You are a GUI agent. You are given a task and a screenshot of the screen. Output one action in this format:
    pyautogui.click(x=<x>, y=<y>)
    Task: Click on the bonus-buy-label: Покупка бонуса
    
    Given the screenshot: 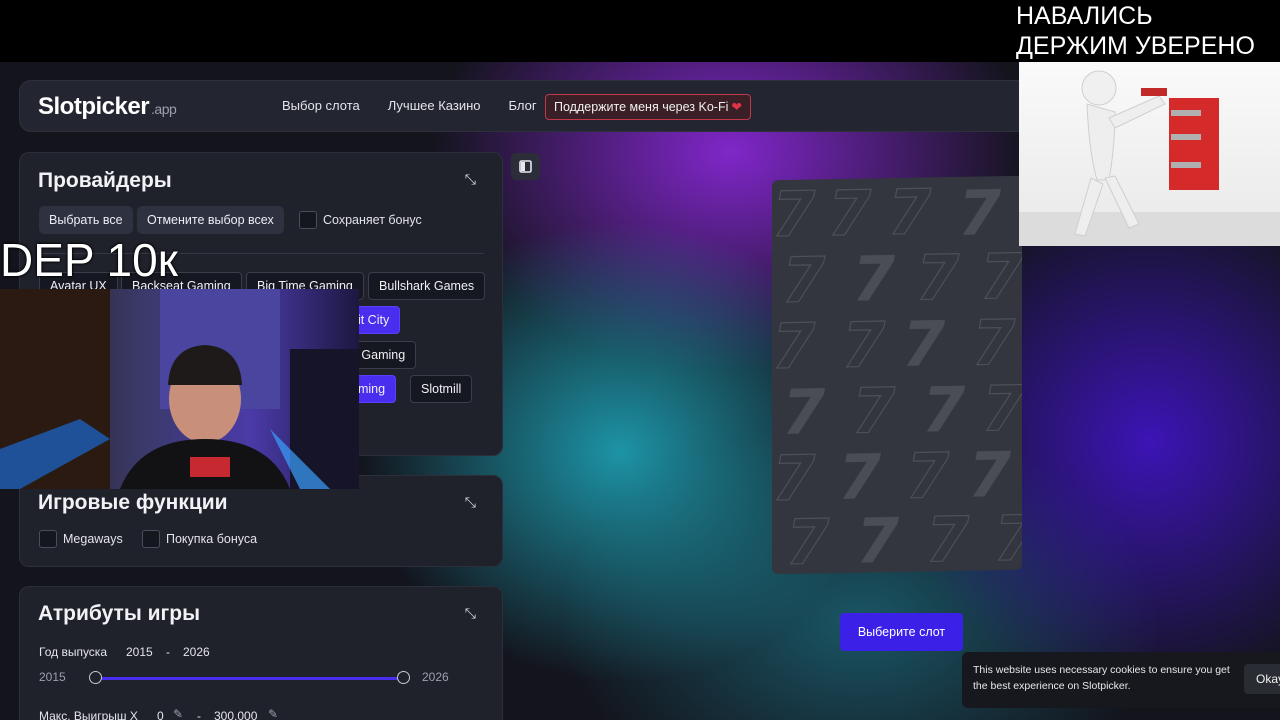 What is the action you would take?
    pyautogui.click(x=212, y=539)
    